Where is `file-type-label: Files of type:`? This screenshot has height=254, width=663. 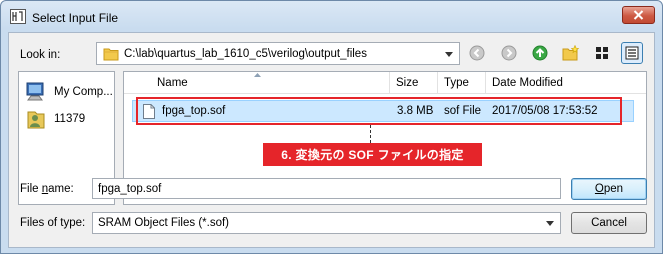 file-type-label: Files of type: is located at coordinates (53, 223).